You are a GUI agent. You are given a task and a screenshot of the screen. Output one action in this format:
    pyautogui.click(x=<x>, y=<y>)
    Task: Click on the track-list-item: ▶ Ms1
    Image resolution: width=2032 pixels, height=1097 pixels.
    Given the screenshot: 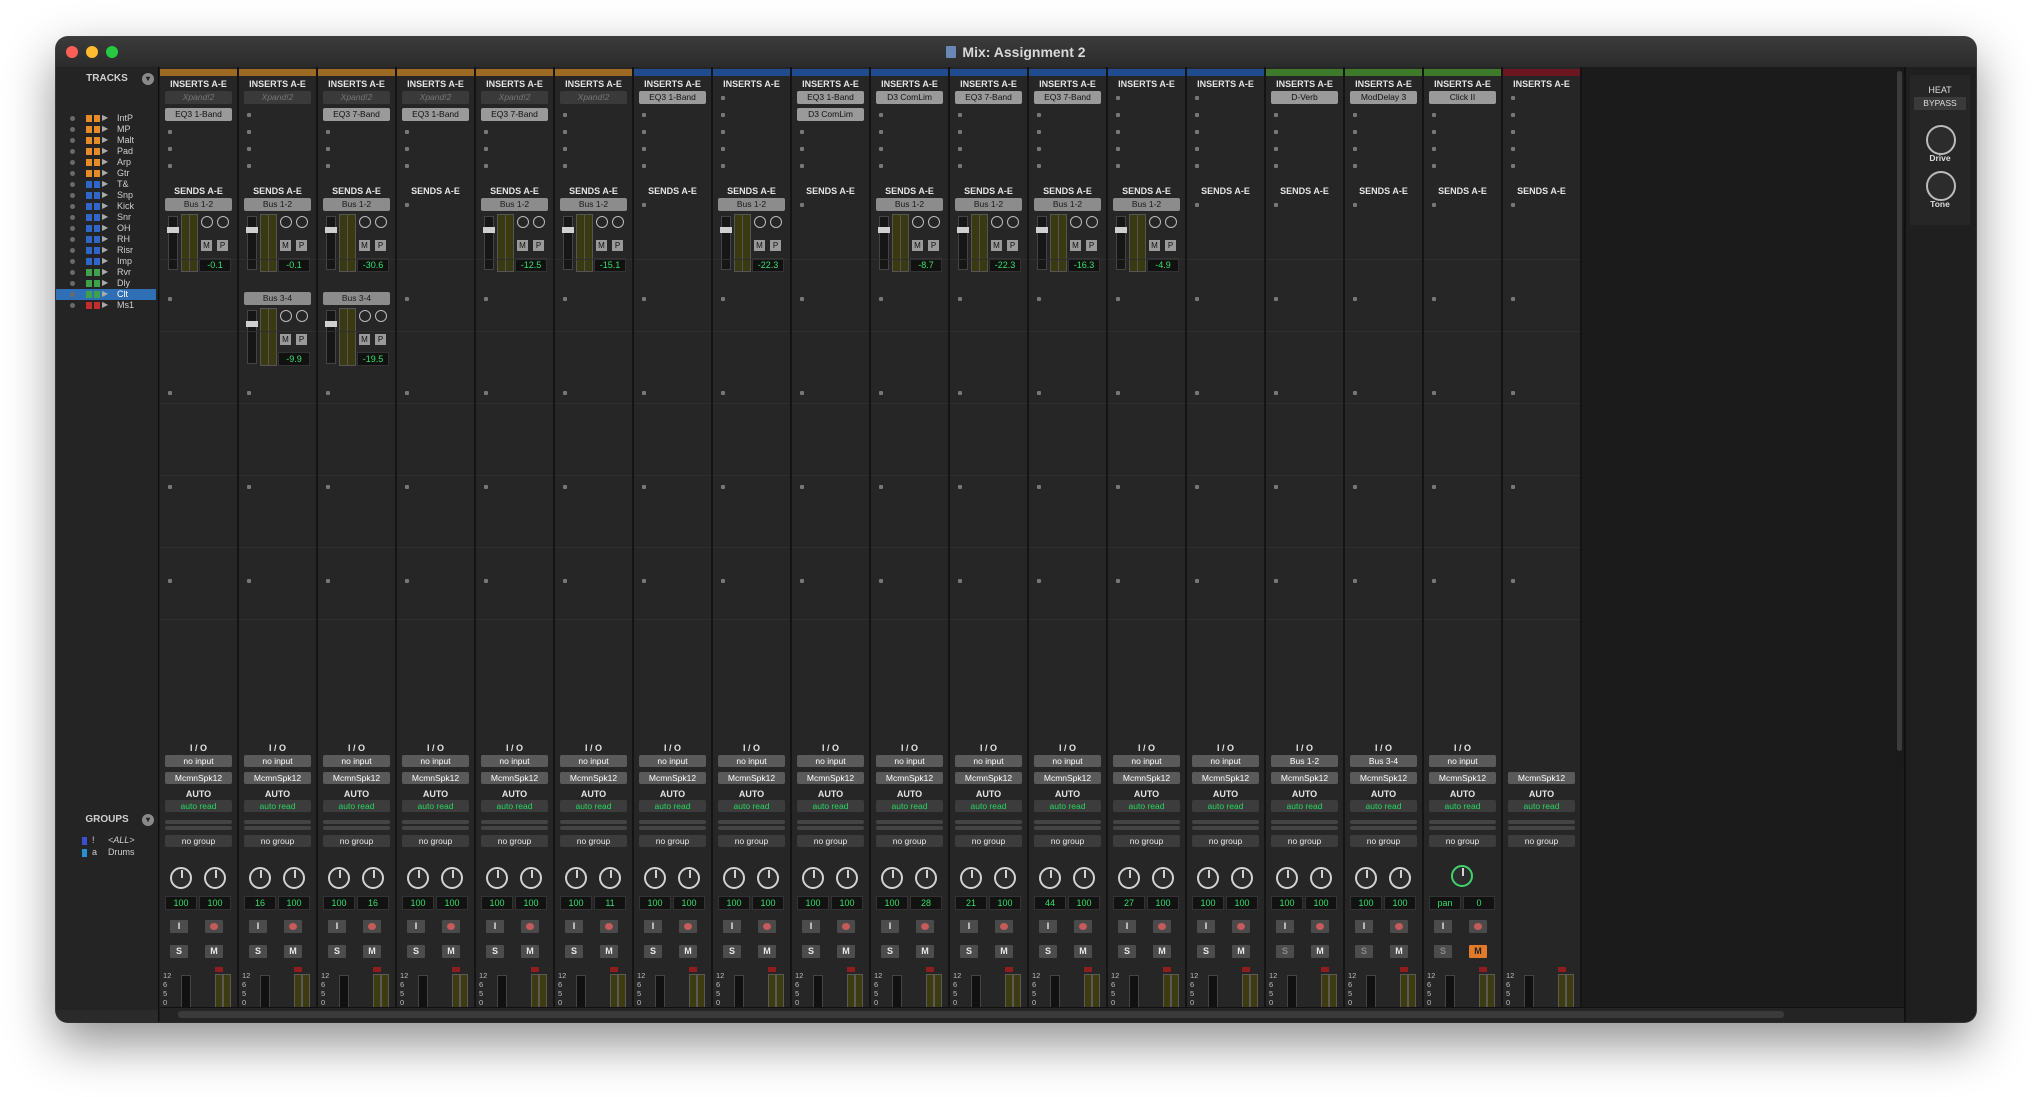 What is the action you would take?
    pyautogui.click(x=106, y=305)
    